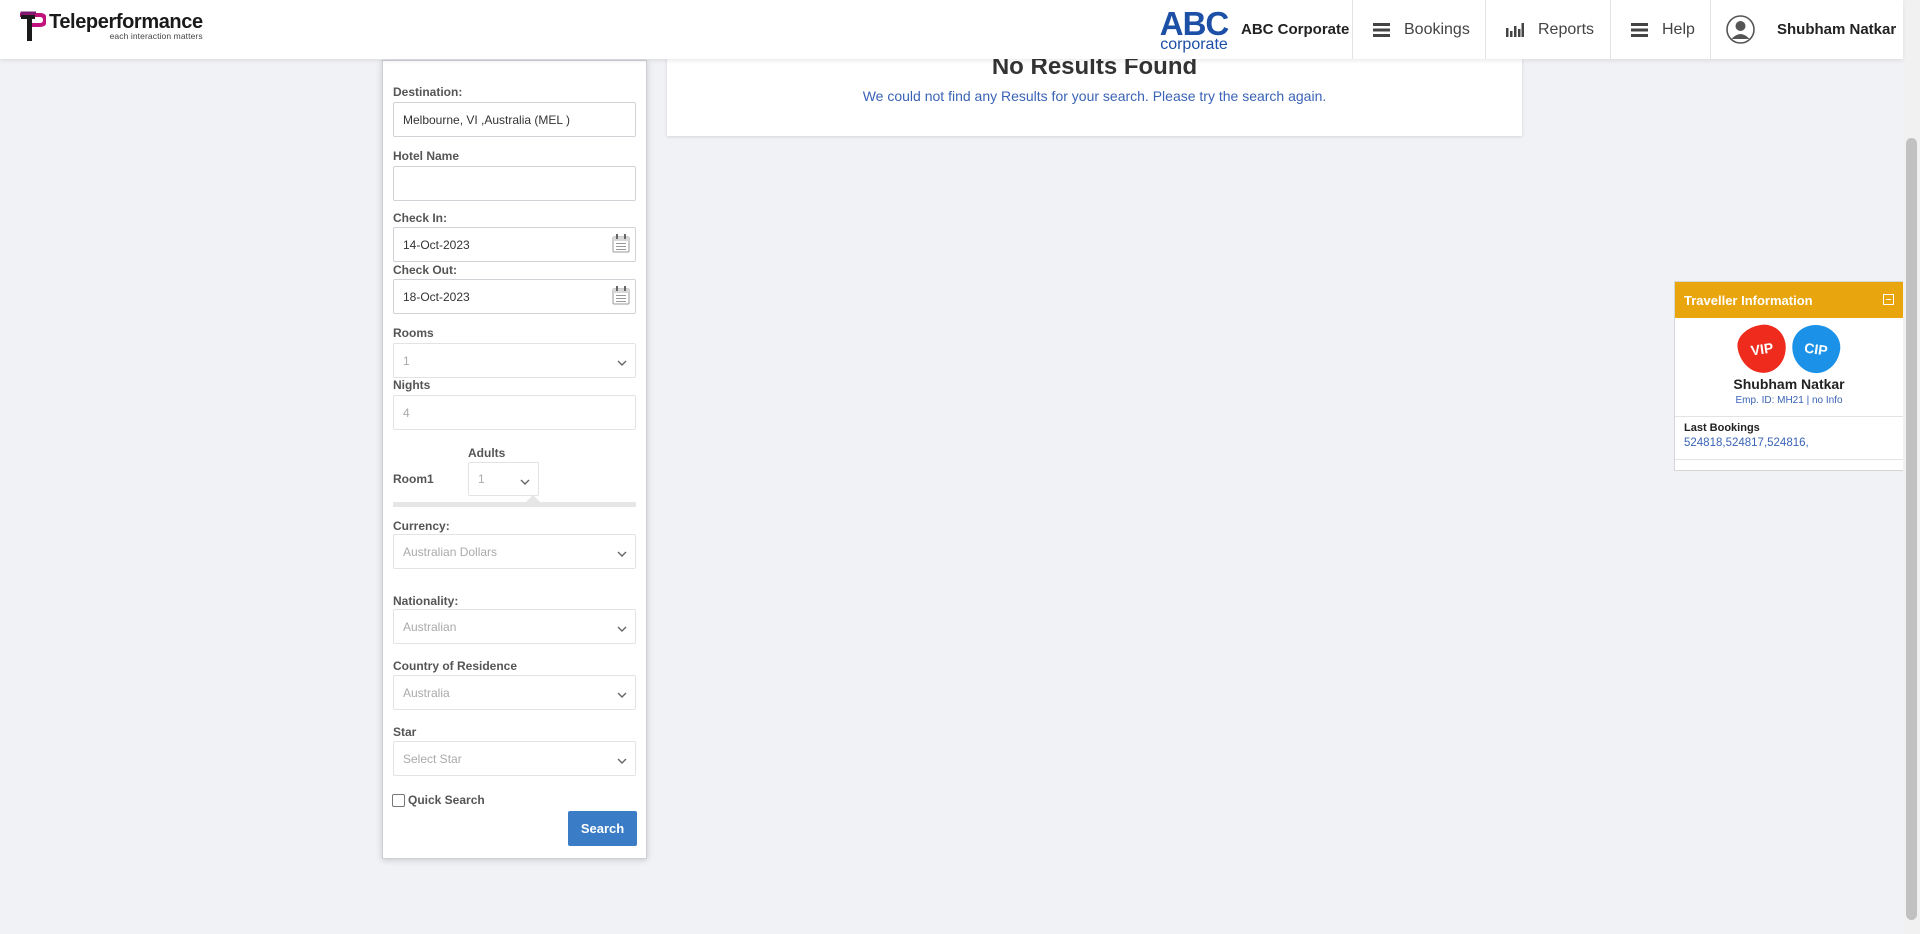 This screenshot has width=1920, height=934. I want to click on quick-search-checkbox, so click(398, 800).